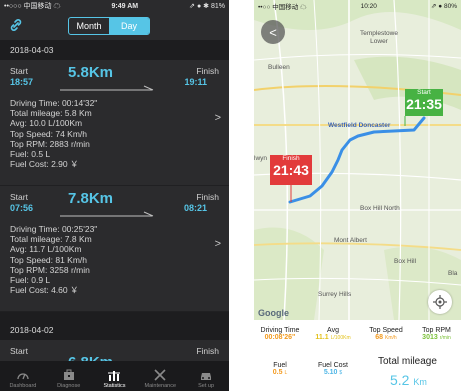 This screenshot has width=461, height=391. What do you see at coordinates (49, 133) in the screenshot?
I see `stat-line: Top Speed: 74 Km/h` at bounding box center [49, 133].